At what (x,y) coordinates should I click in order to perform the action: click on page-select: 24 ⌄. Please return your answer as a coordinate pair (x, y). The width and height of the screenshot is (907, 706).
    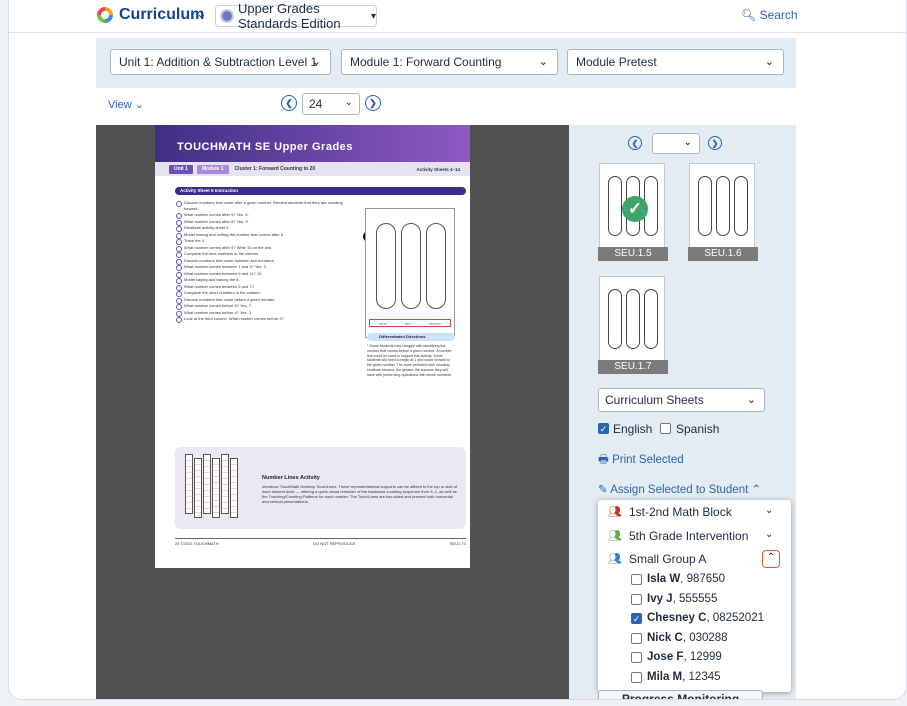
    Looking at the image, I should click on (331, 104).